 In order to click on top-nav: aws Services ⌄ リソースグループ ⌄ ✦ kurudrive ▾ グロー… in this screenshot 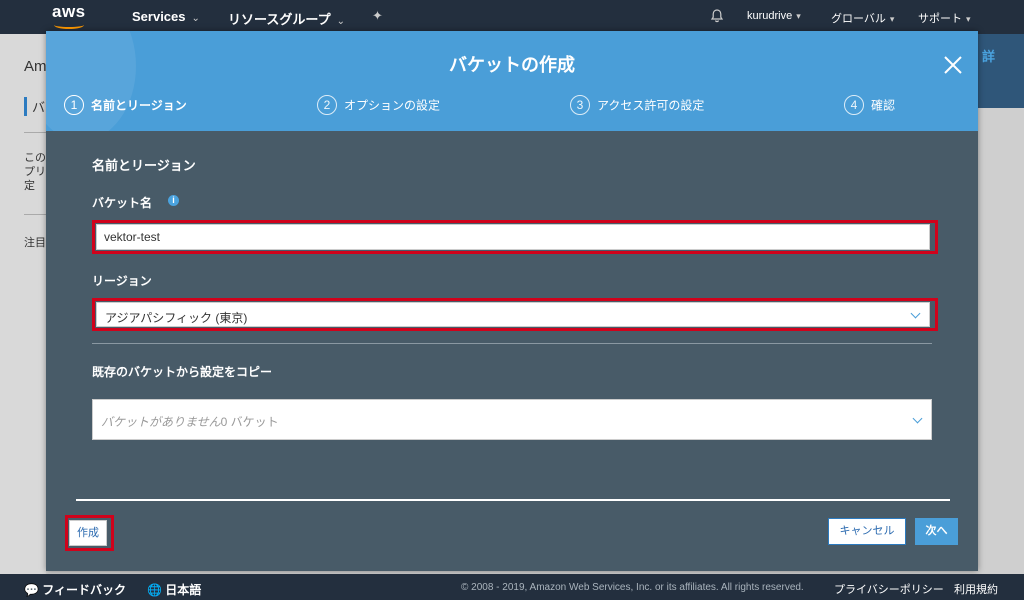, I will do `click(512, 17)`.